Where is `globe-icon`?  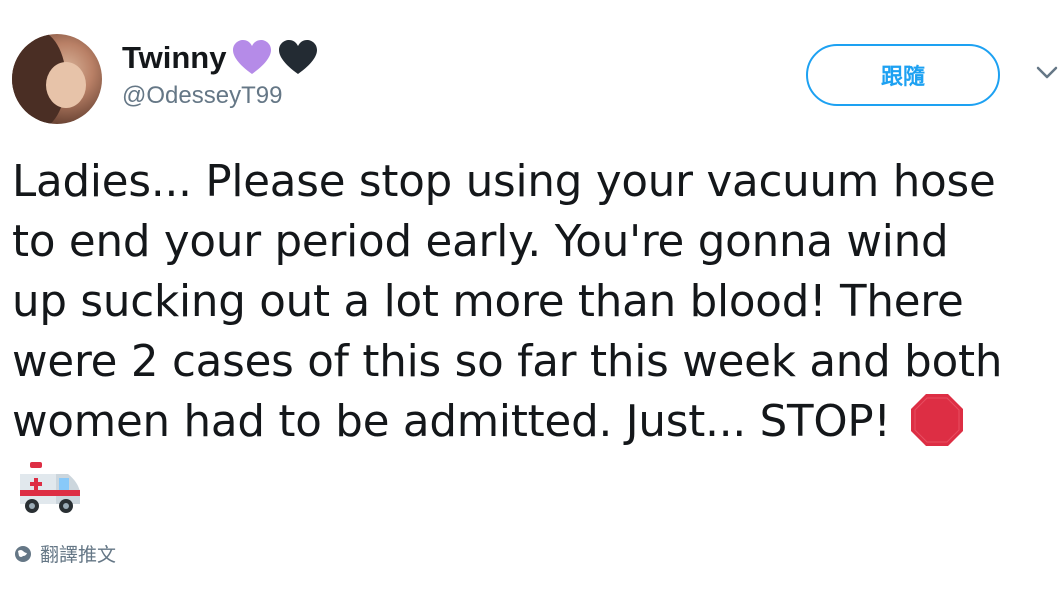
globe-icon is located at coordinates (23, 553).